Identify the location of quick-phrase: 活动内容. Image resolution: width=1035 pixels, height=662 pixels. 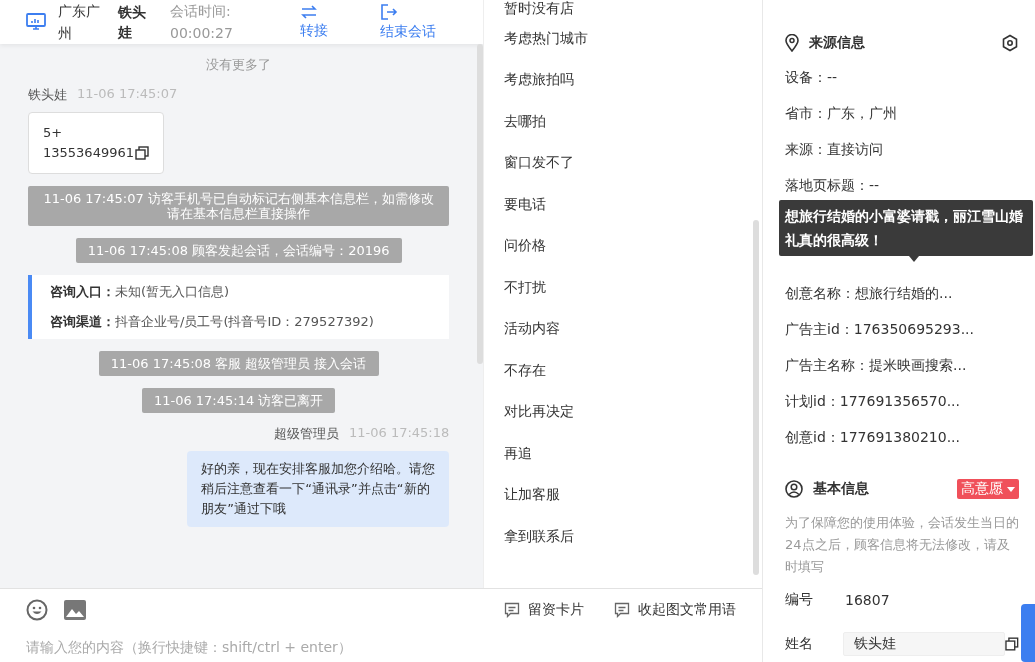
(633, 329).